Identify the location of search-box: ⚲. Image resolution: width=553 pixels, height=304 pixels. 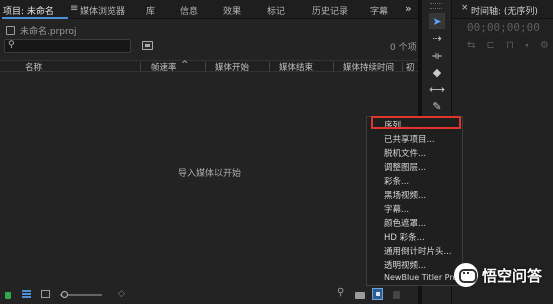
(67, 46).